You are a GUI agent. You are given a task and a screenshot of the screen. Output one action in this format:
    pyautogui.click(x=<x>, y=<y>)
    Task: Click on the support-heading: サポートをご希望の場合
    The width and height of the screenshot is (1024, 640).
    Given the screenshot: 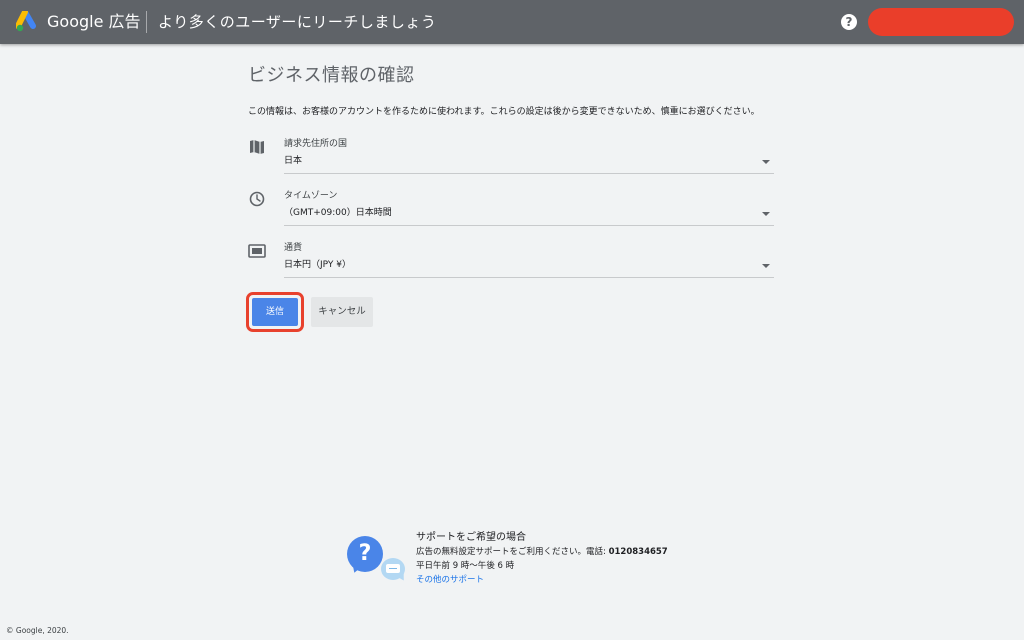 What is the action you would take?
    pyautogui.click(x=471, y=537)
    